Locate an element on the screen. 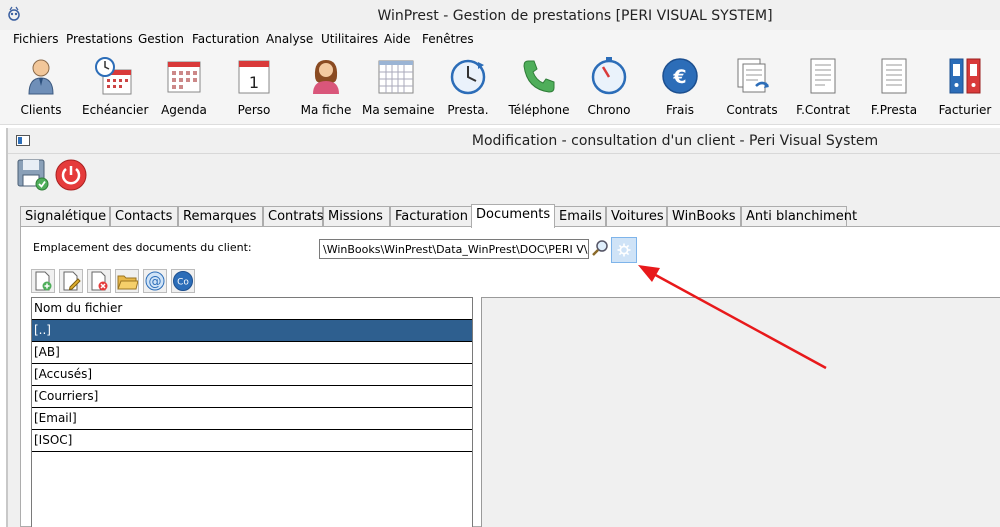 This screenshot has height=527, width=1000. invoice-contract-icon is located at coordinates (823, 76).